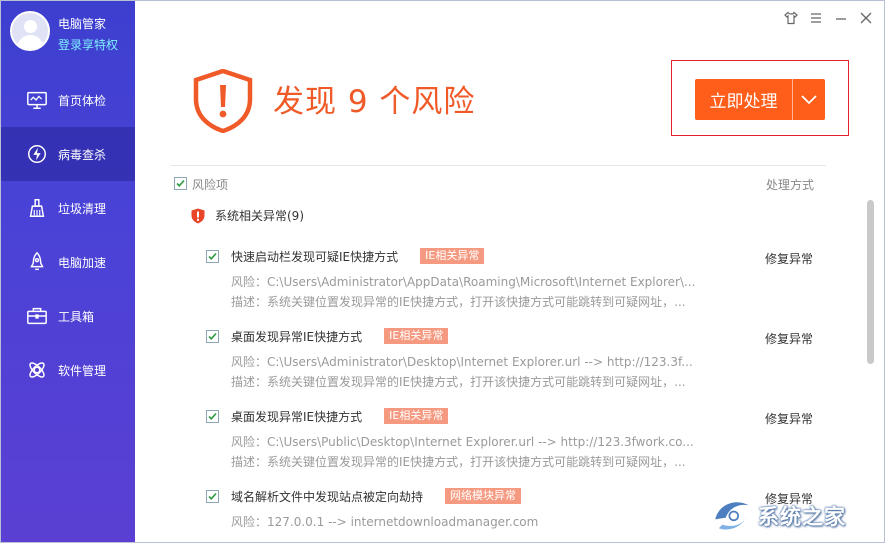 This screenshot has width=885, height=543. What do you see at coordinates (76, 316) in the screenshot?
I see `sidebar-item-label: 工具箱` at bounding box center [76, 316].